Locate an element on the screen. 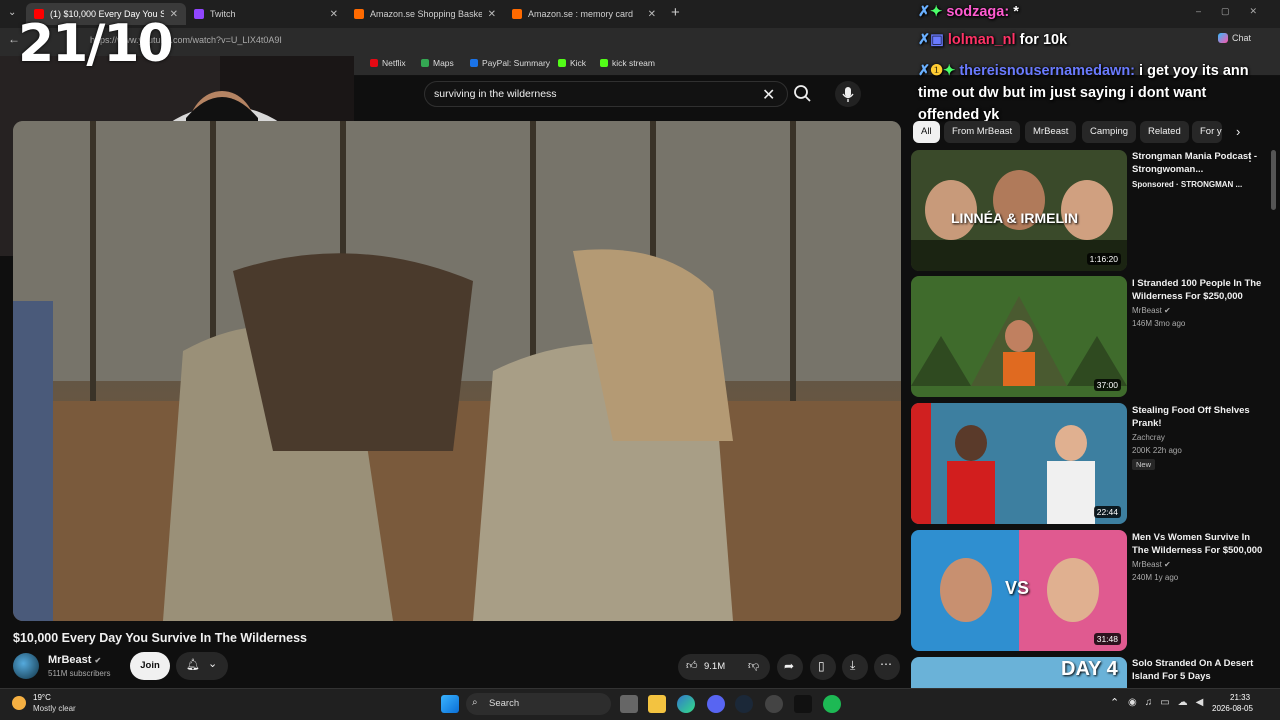 Image resolution: width=1280 pixels, height=720 pixels. chip-all: All is located at coordinates (926, 132).